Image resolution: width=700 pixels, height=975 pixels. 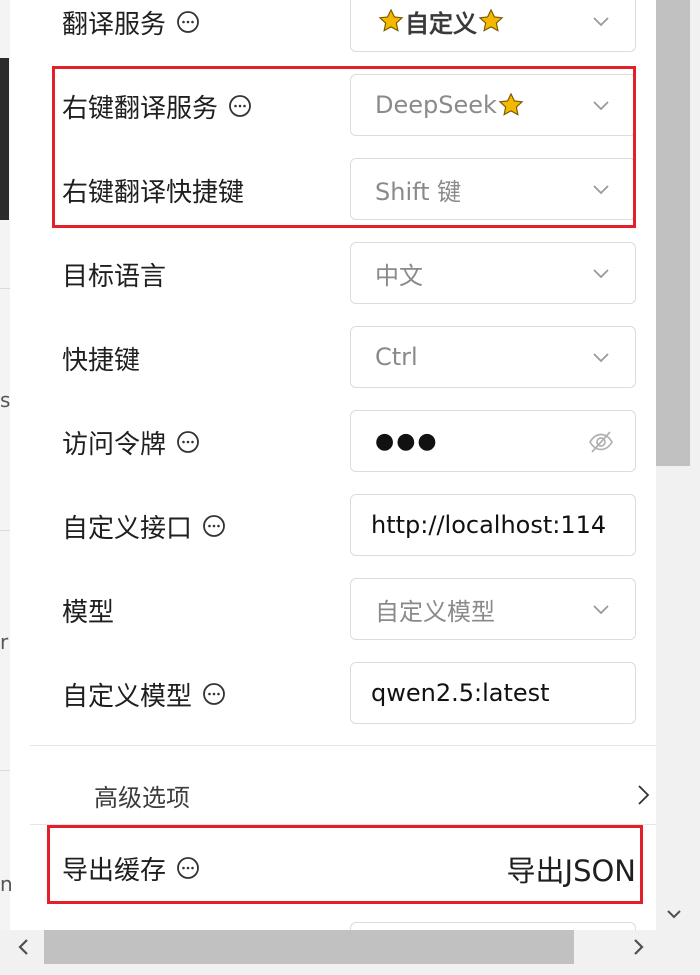 What do you see at coordinates (601, 442) in the screenshot?
I see `eye-slash-icon` at bounding box center [601, 442].